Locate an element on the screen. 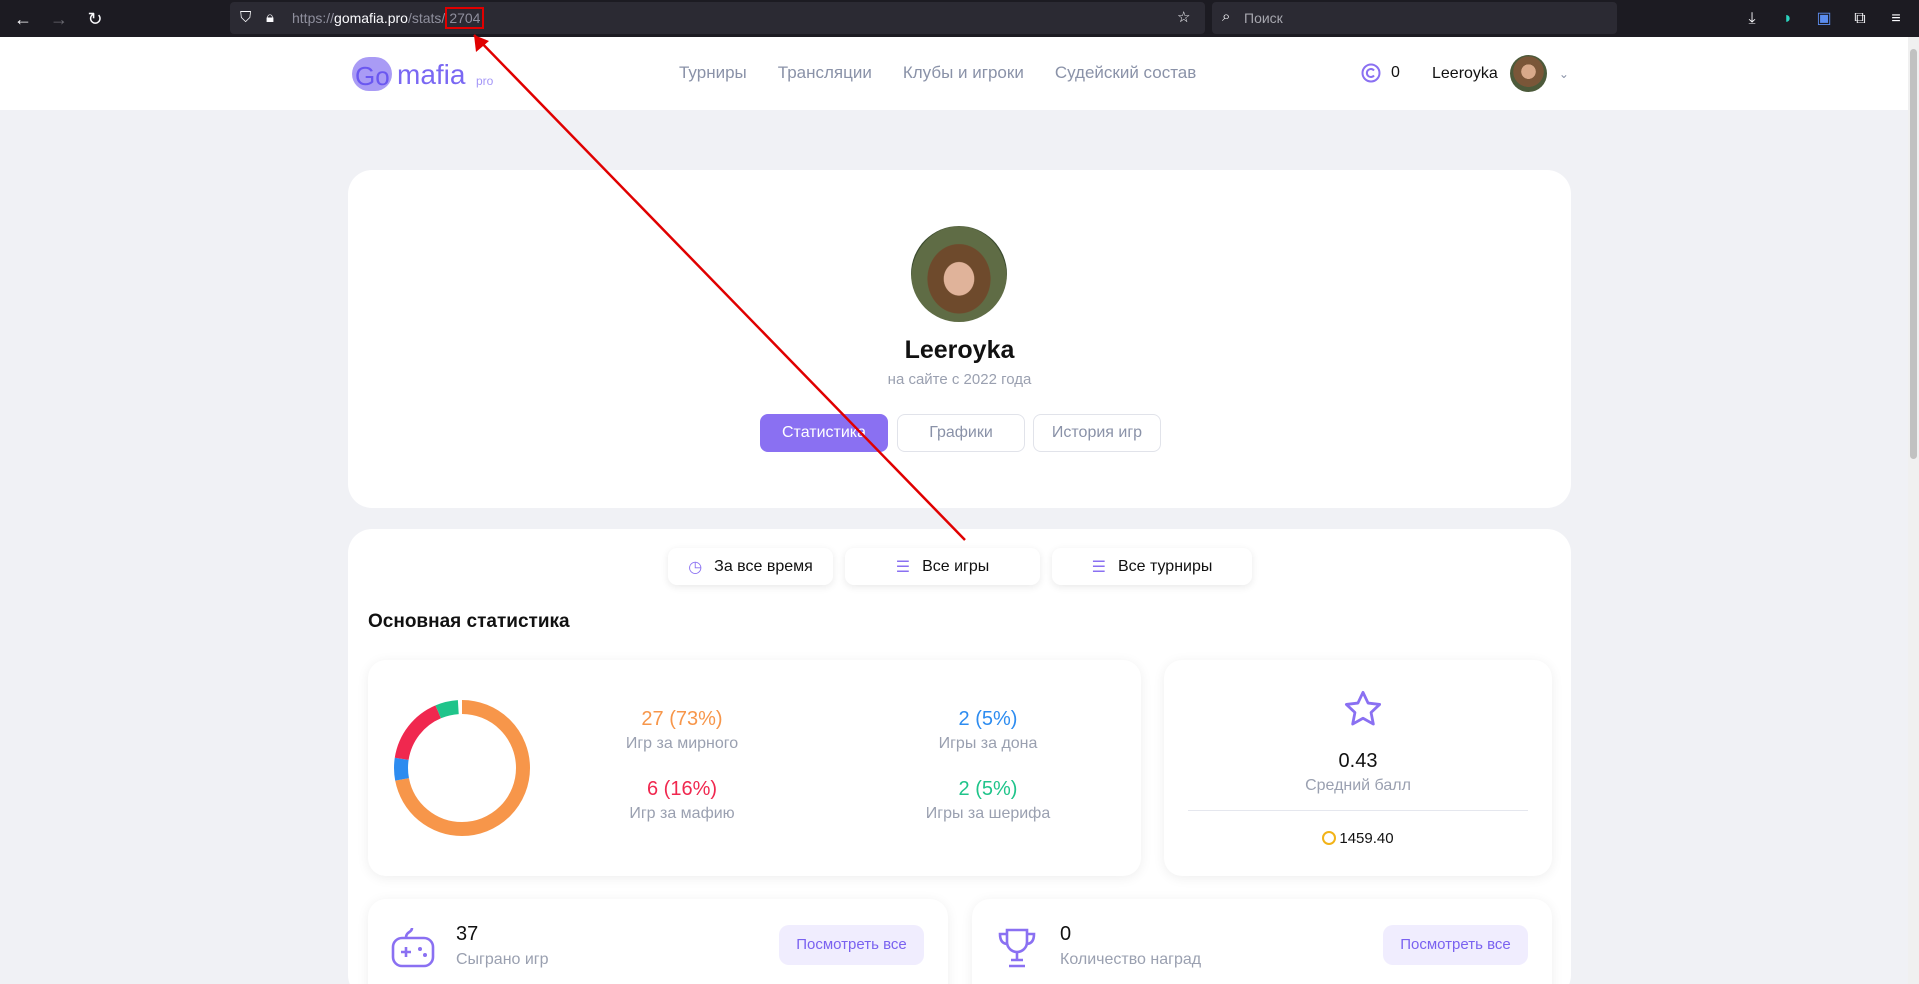  coin-balance: 0 is located at coordinates (1380, 73).